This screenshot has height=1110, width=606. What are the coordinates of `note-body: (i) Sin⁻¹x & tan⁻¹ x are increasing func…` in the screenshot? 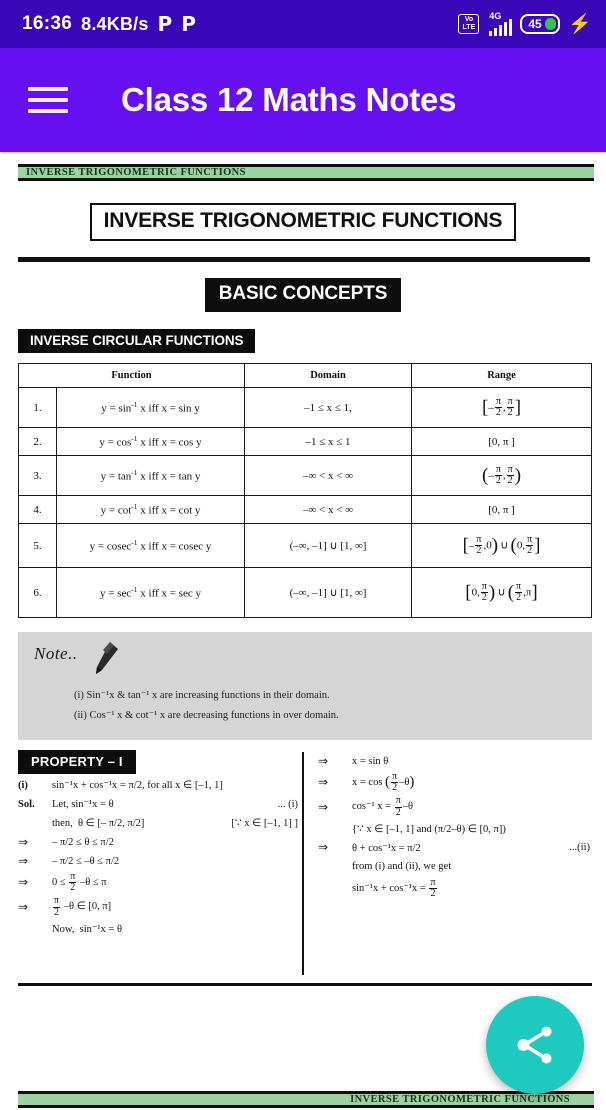 It's located at (333, 706).